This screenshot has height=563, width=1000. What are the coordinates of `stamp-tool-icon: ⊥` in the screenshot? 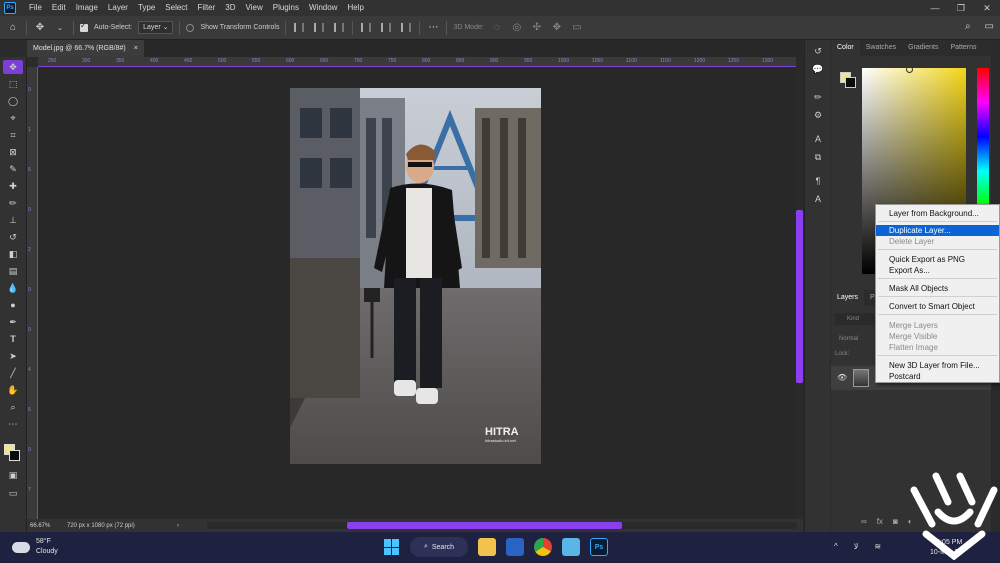 It's located at (13, 220).